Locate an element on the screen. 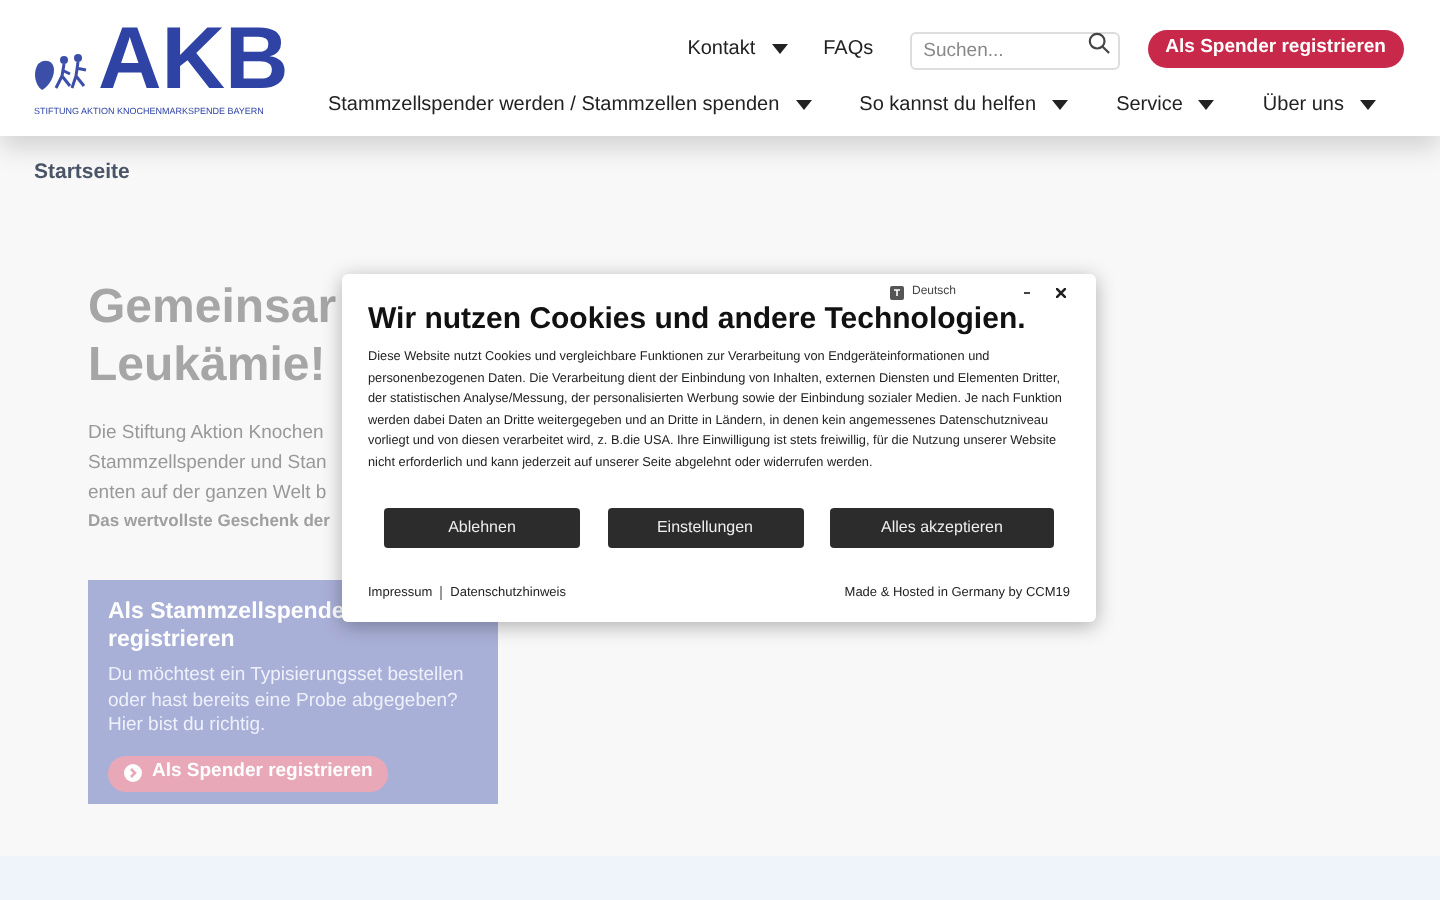 This screenshot has width=1440, height=900. register-button: Als Spender registrieren is located at coordinates (1275, 48).